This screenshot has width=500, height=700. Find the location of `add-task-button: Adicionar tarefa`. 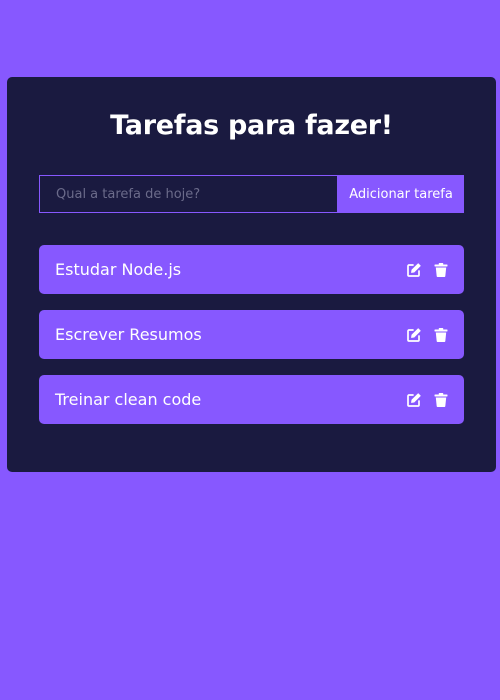

add-task-button: Adicionar tarefa is located at coordinates (401, 194).